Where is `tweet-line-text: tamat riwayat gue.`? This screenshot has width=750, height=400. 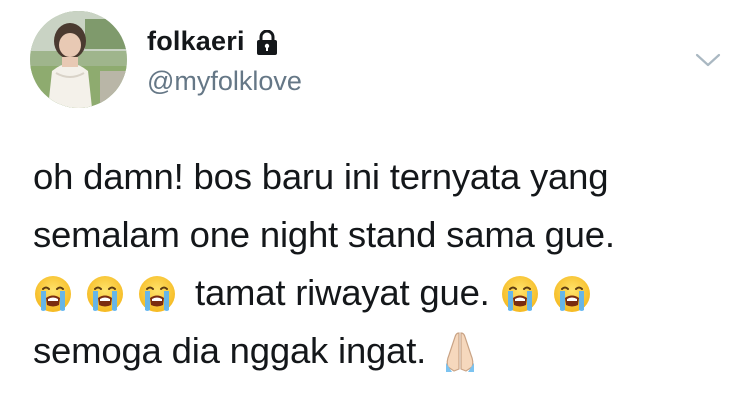 tweet-line-text: tamat riwayat gue. is located at coordinates (342, 292).